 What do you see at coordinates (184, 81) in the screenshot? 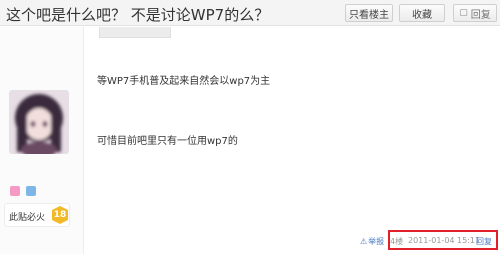
I see `post-content-line: 等WP7手机普及起来自然会以wp7为主` at bounding box center [184, 81].